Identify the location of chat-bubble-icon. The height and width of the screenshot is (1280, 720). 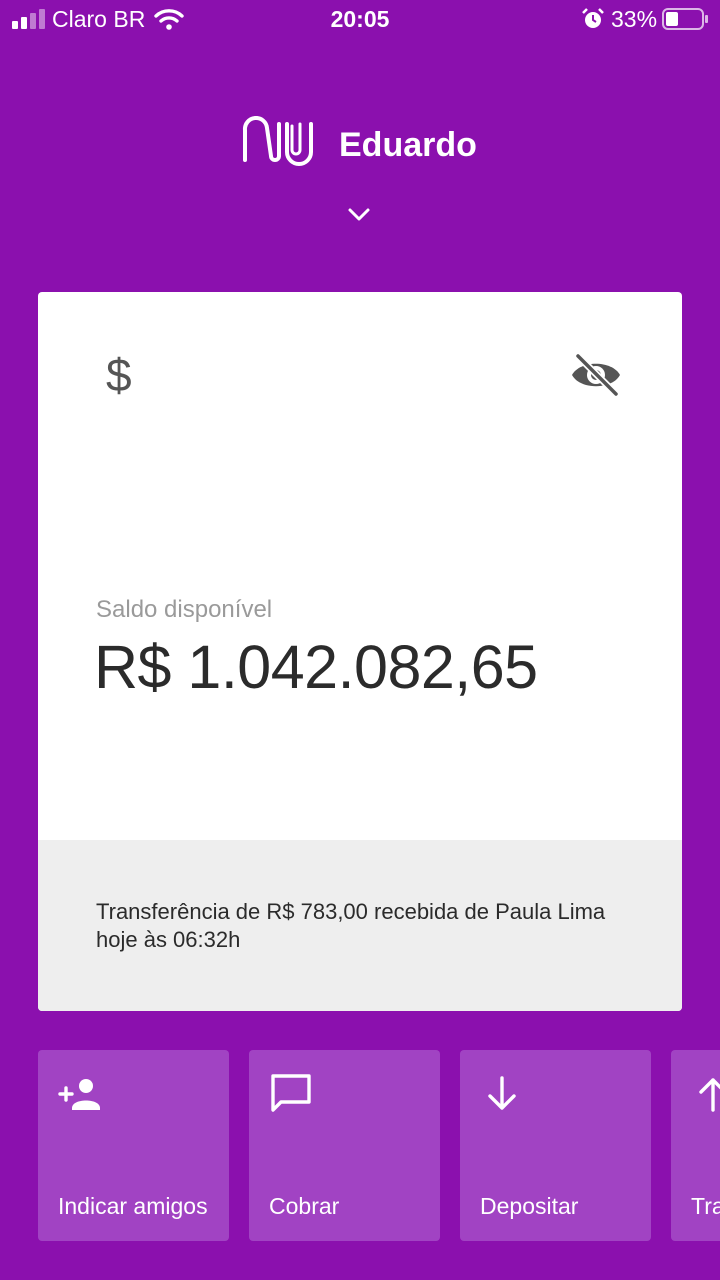
(291, 1093).